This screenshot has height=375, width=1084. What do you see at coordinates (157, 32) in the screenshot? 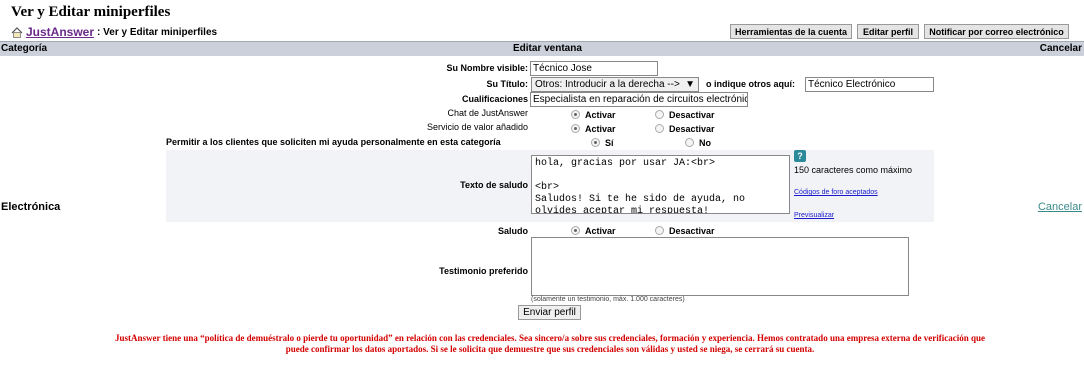
I see `breadcrumb-current: : Ver y Editar miniperfiles` at bounding box center [157, 32].